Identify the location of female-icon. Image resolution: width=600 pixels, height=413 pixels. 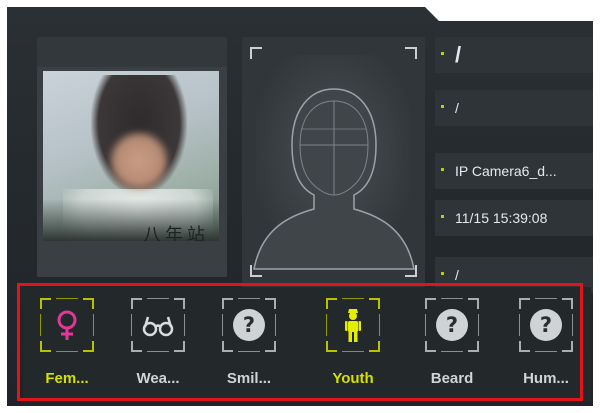
(67, 325).